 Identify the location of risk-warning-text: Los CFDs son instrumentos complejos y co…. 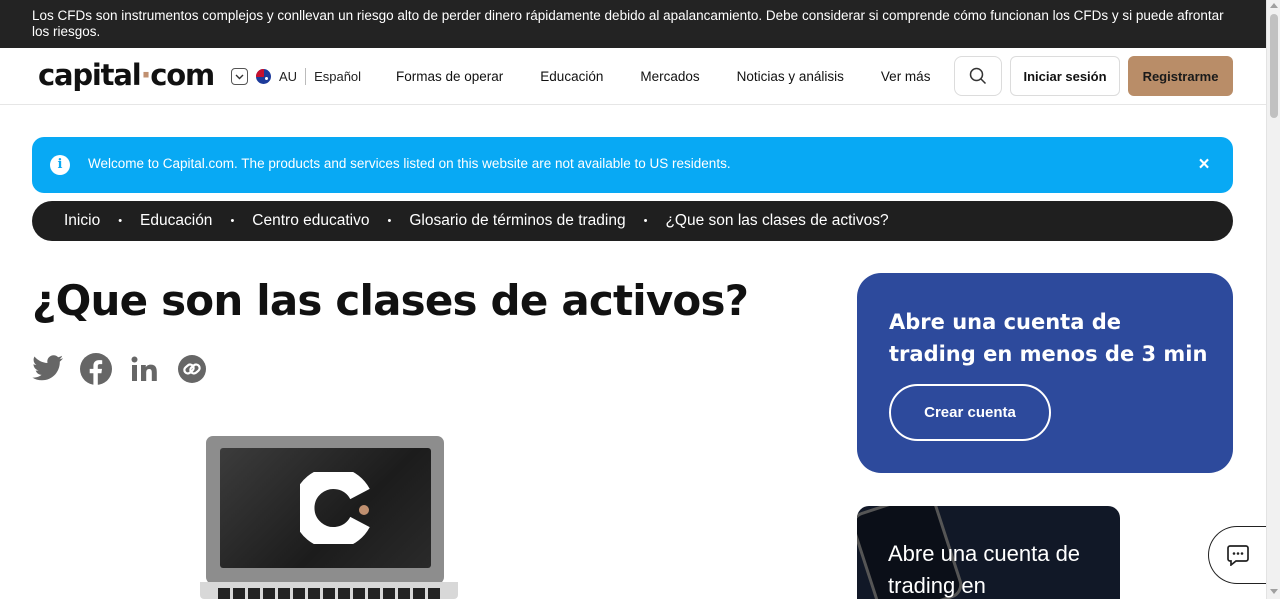
(628, 23).